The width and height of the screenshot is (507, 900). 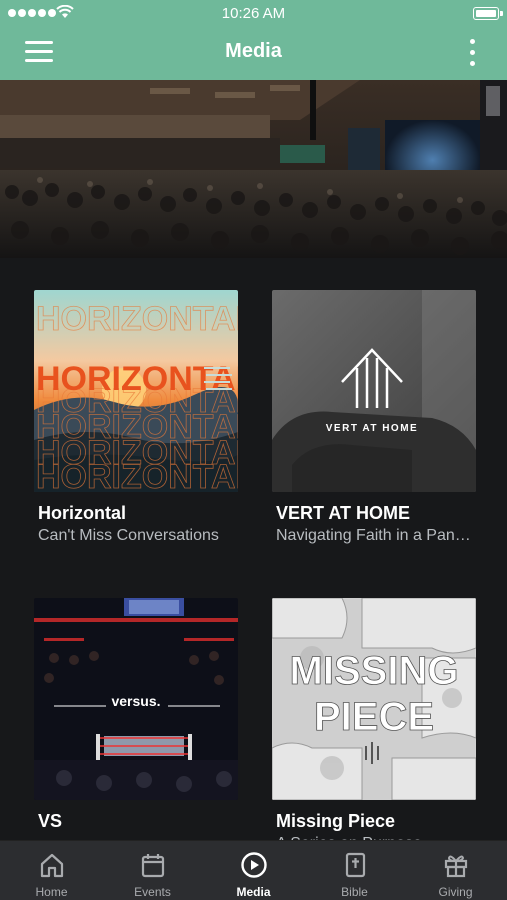 I want to click on tab-media: Media, so click(x=253, y=870).